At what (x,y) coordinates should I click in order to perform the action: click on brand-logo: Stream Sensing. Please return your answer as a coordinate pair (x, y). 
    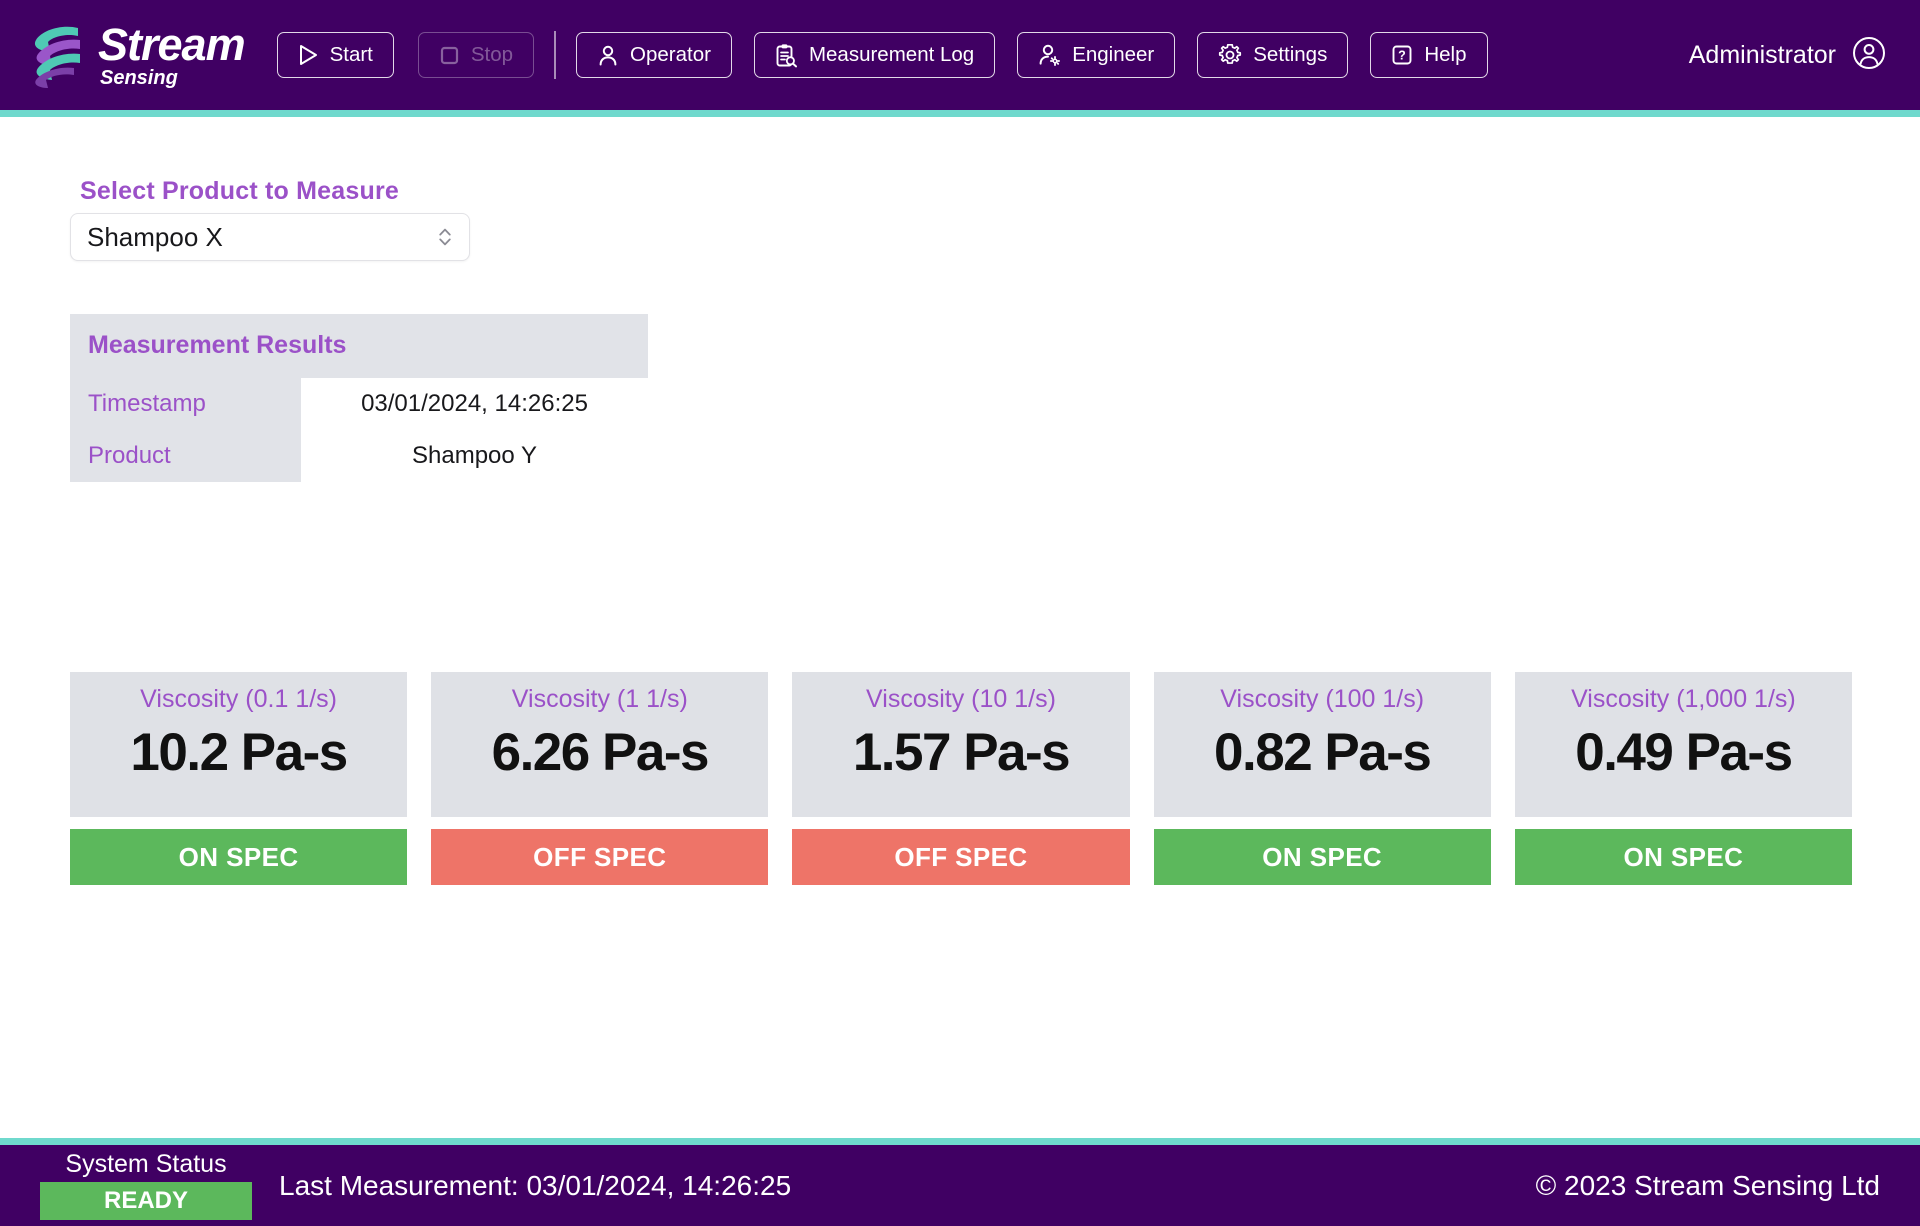
    Looking at the image, I should click on (134, 55).